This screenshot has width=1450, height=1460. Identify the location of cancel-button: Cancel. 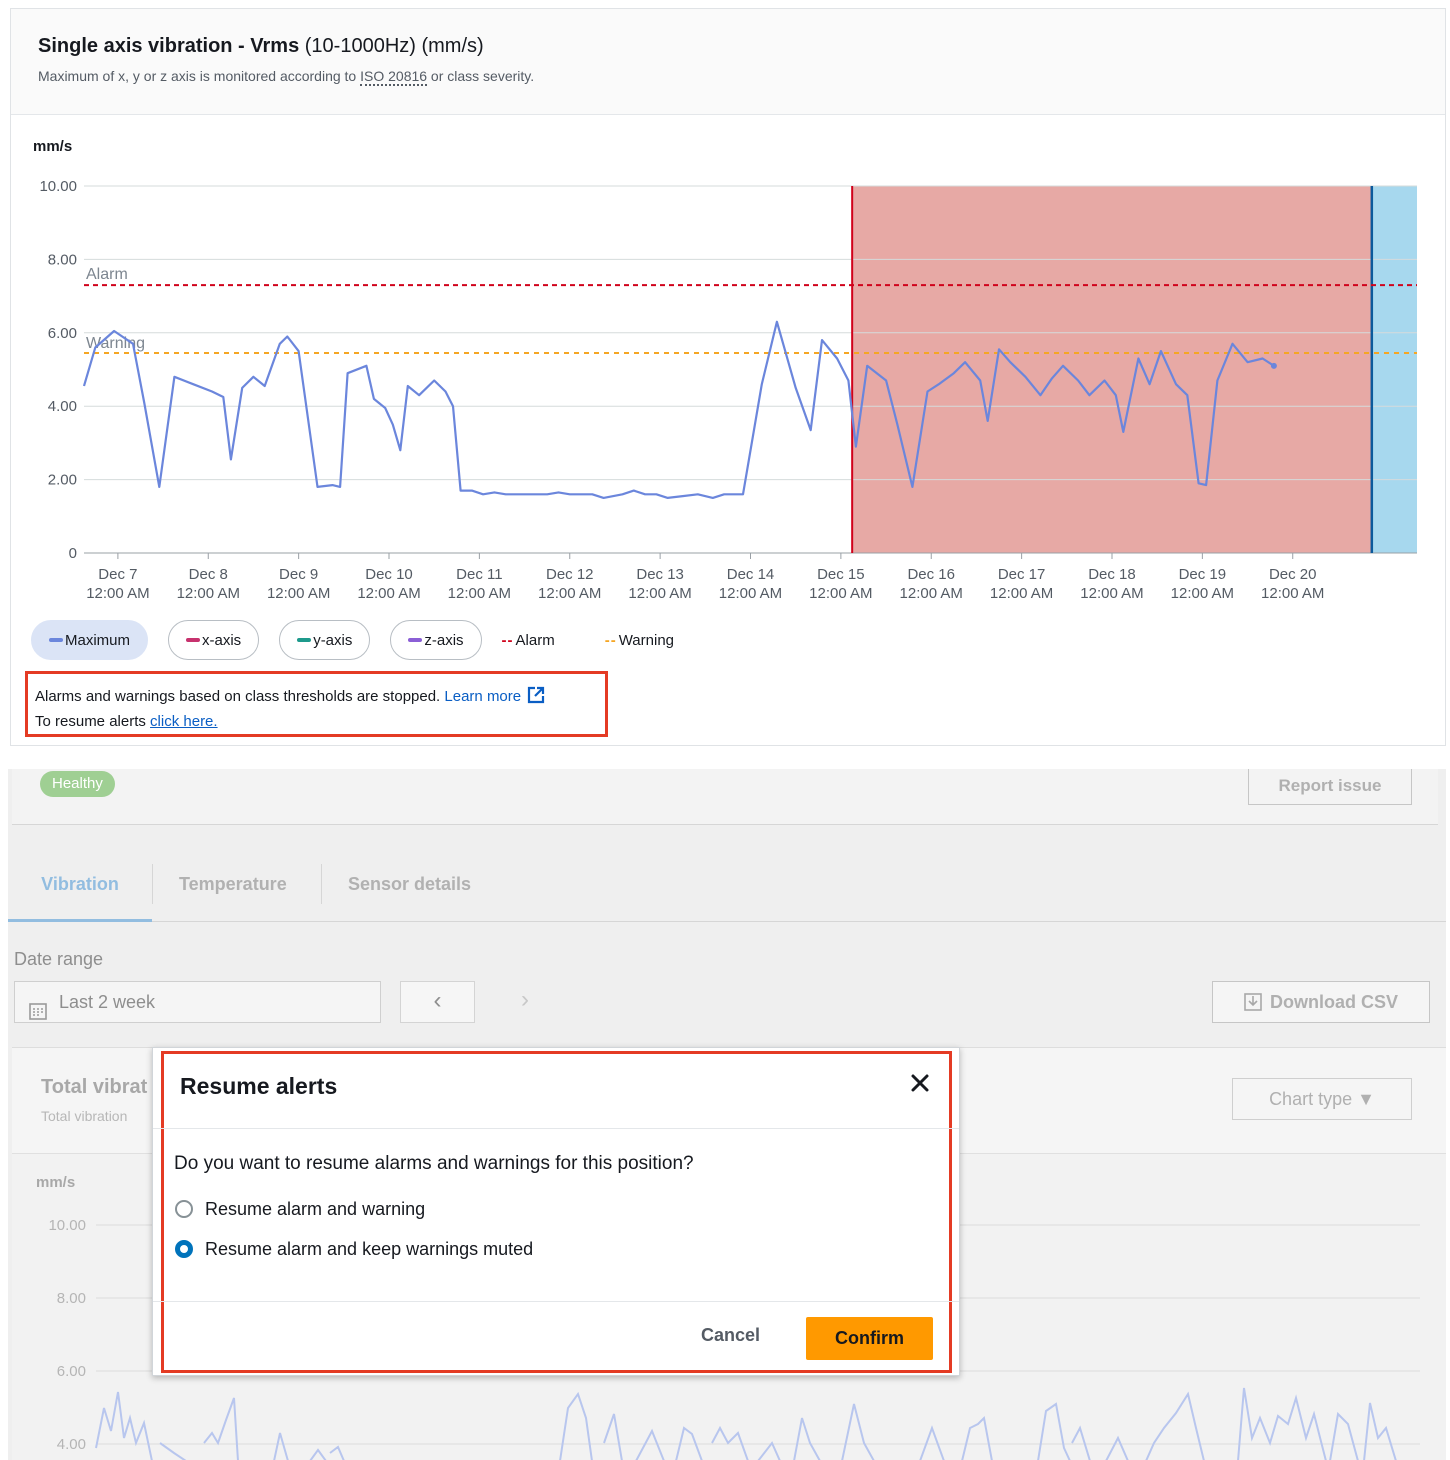
(730, 1335).